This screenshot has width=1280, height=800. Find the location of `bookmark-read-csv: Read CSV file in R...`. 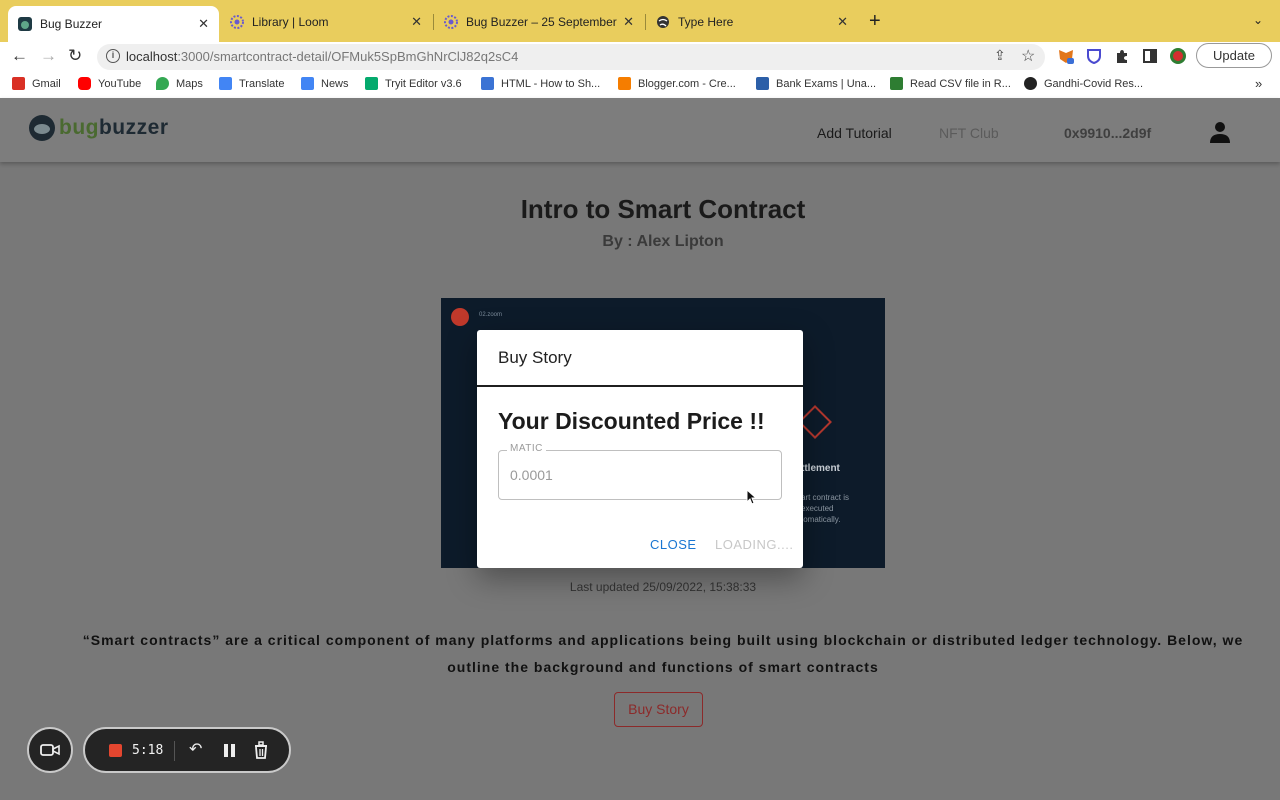

bookmark-read-csv: Read CSV file in R... is located at coordinates (950, 83).